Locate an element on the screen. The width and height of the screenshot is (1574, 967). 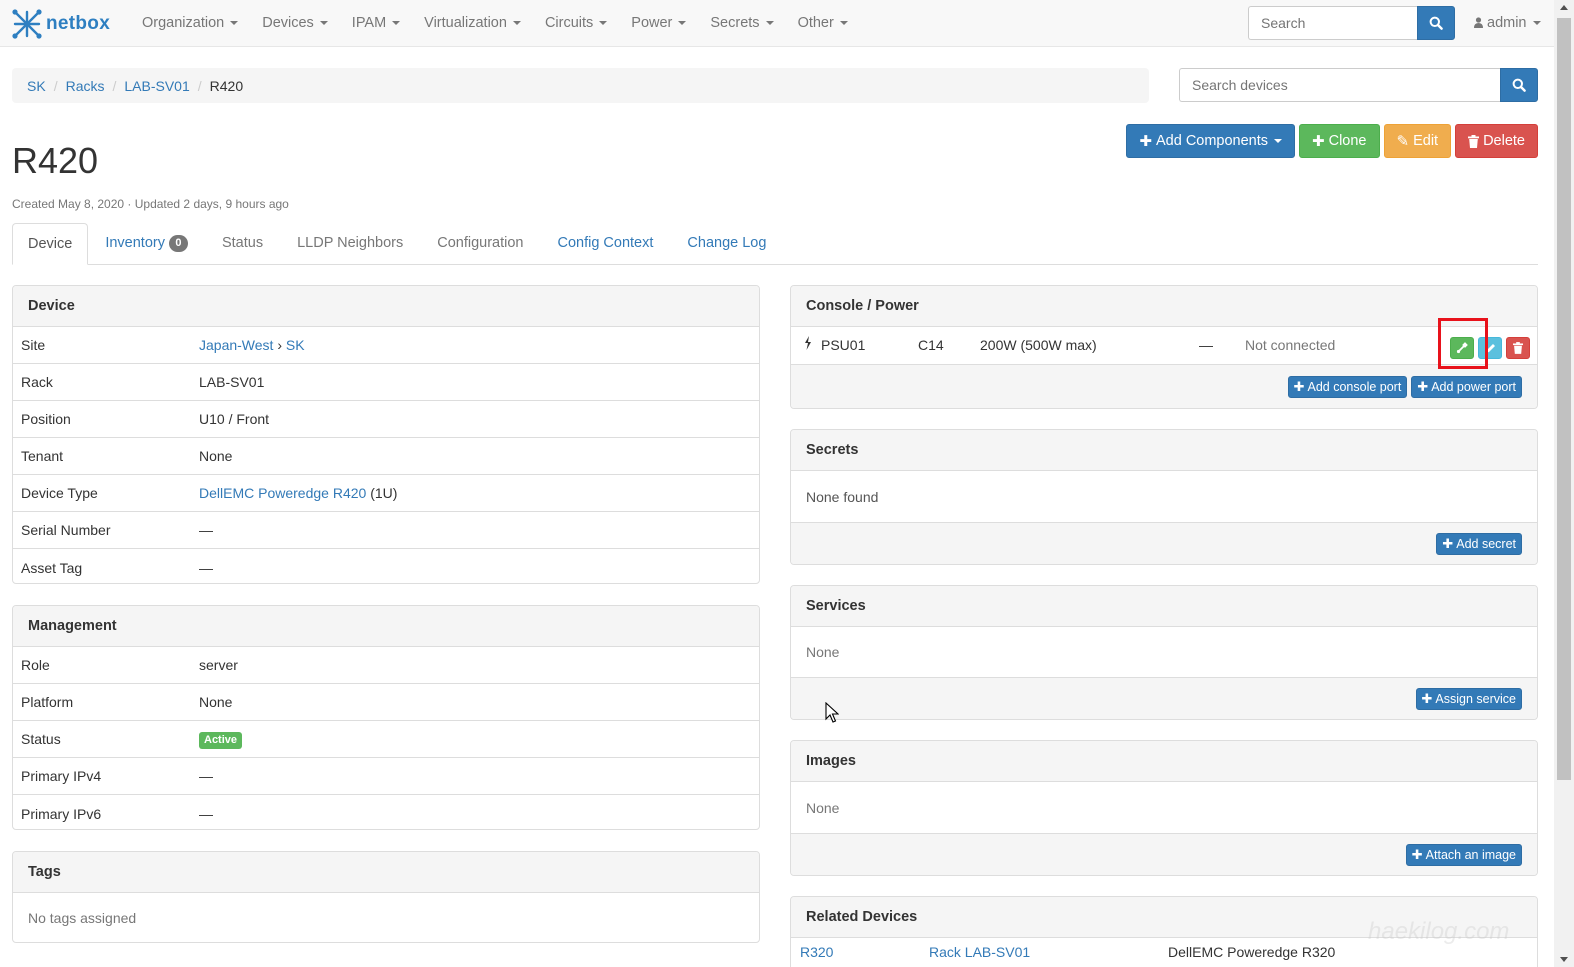
add-secret-button: ✚ Add secret is located at coordinates (1479, 544).